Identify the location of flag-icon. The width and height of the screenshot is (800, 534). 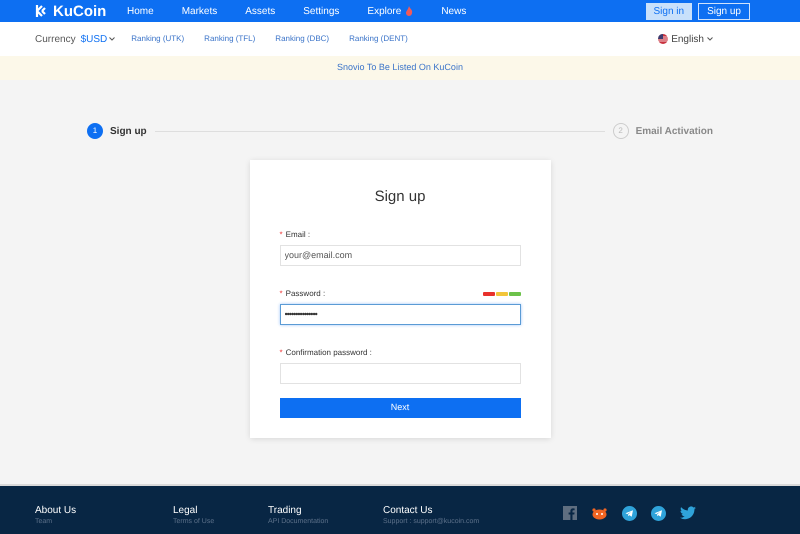
(663, 39).